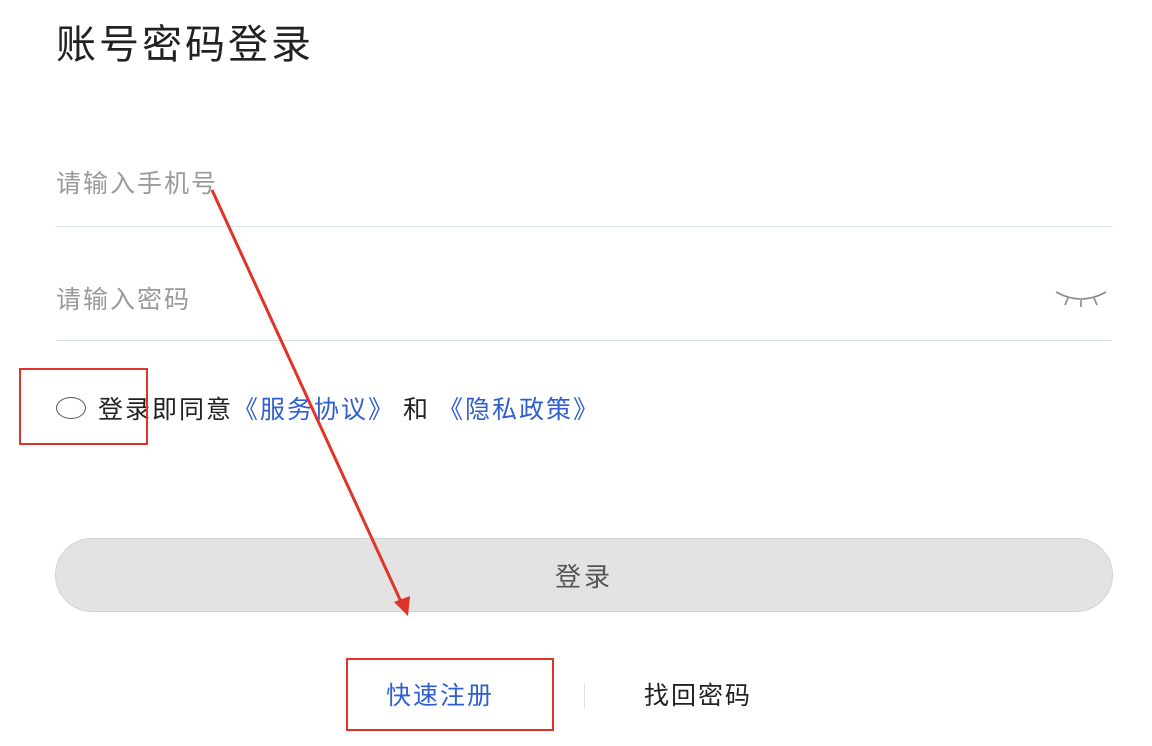 The width and height of the screenshot is (1152, 746). What do you see at coordinates (417, 409) in the screenshot?
I see `agreement-and-text: 和` at bounding box center [417, 409].